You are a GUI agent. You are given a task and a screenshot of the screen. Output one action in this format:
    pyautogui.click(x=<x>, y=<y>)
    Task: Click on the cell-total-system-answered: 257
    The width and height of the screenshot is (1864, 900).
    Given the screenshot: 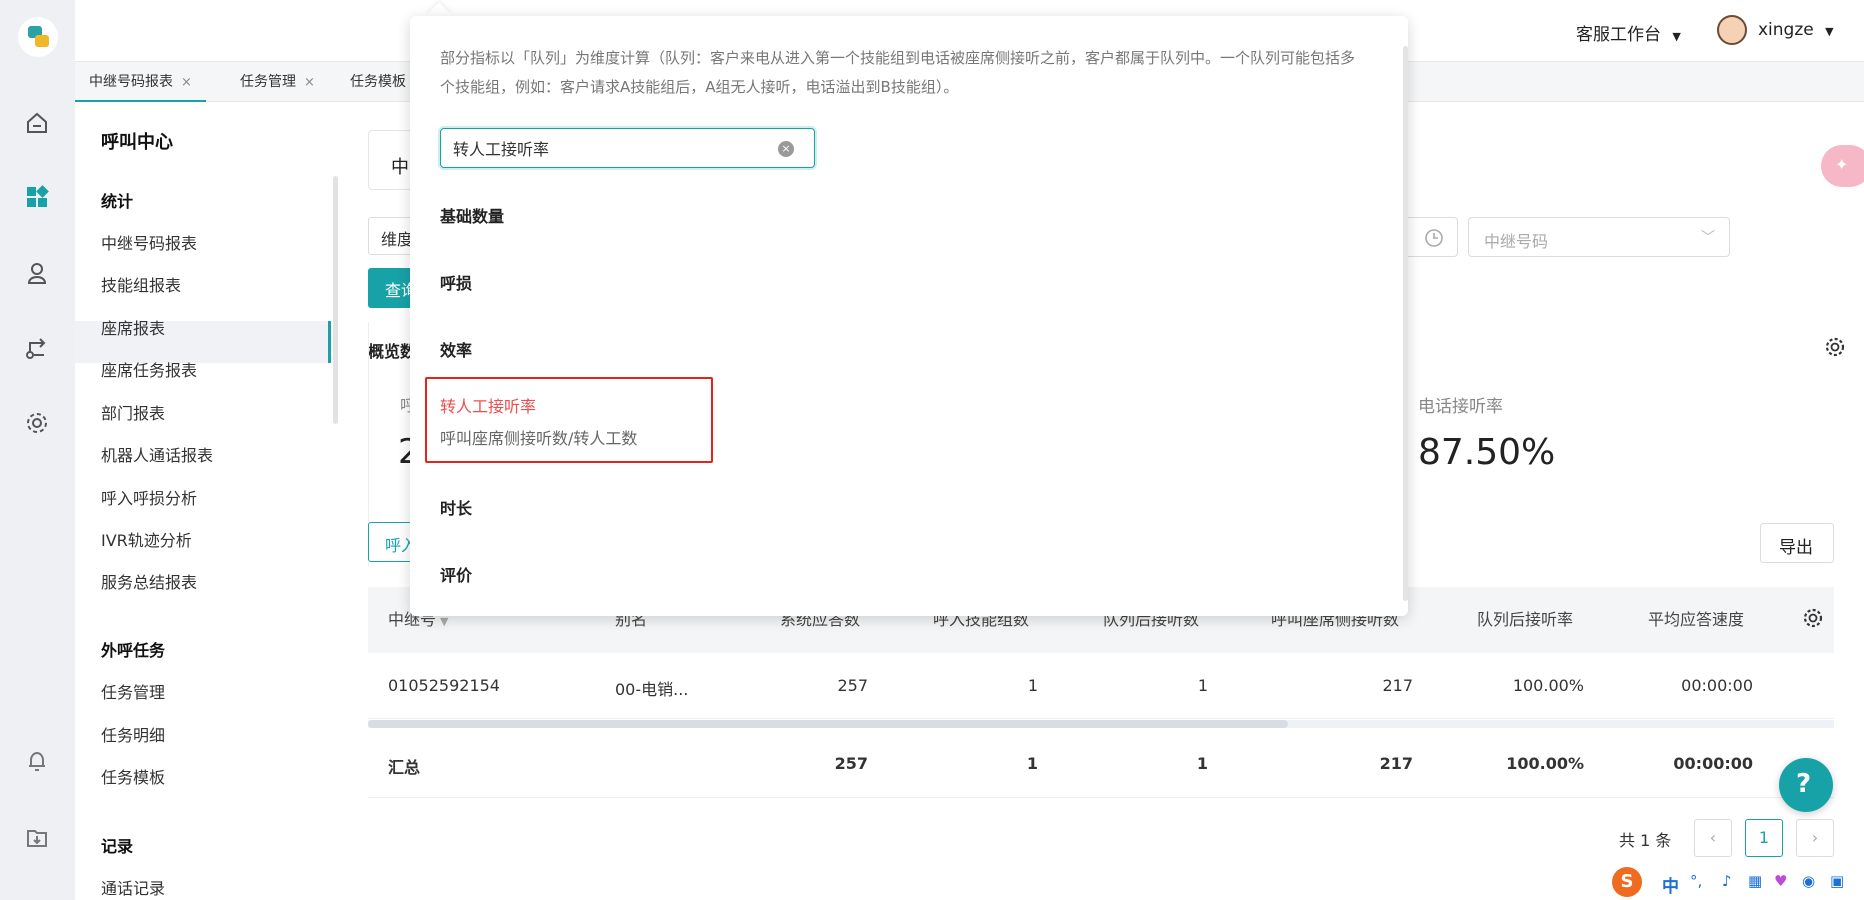 What is the action you would take?
    pyautogui.click(x=851, y=763)
    